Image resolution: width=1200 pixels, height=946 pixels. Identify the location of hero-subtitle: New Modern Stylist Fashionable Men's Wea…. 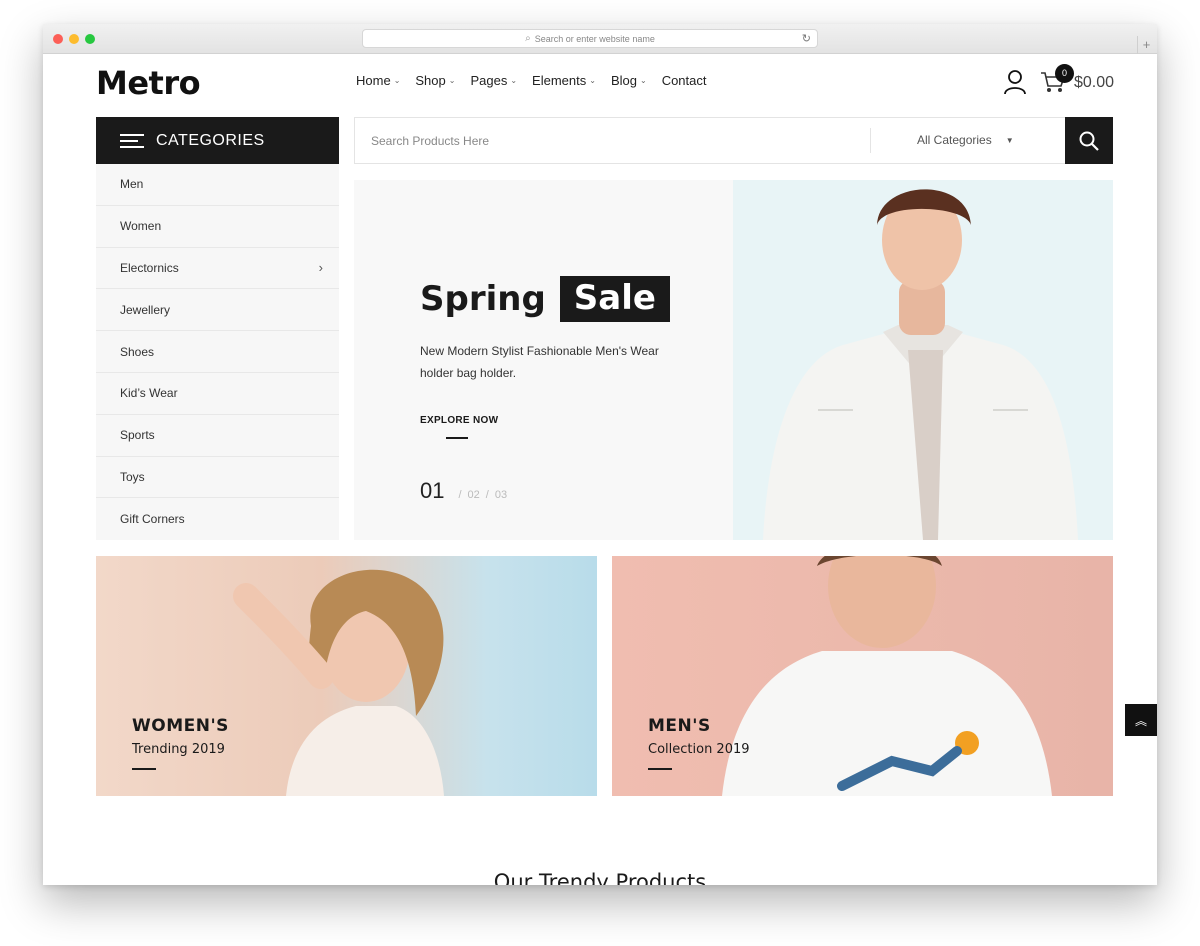
(539, 362).